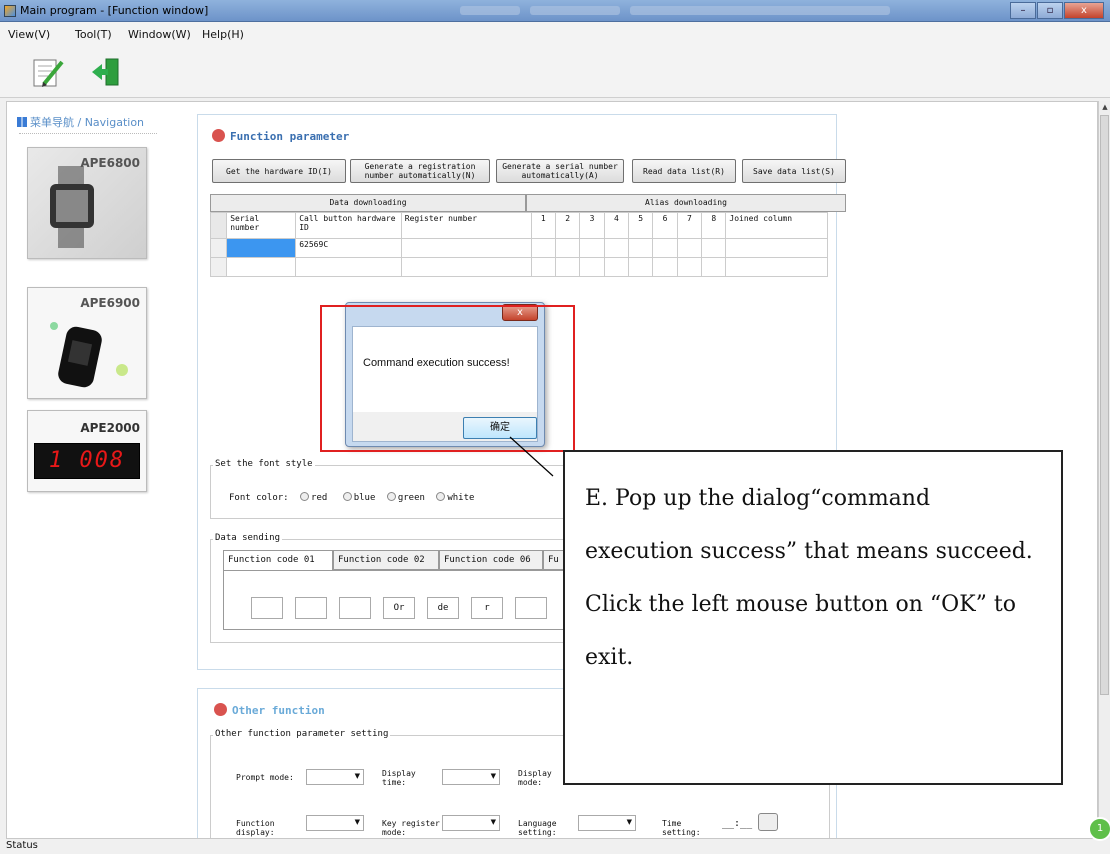 The width and height of the screenshot is (1110, 854). Describe the element at coordinates (278, 560) in the screenshot. I see `tab-function-code-01: Function code 01` at that location.